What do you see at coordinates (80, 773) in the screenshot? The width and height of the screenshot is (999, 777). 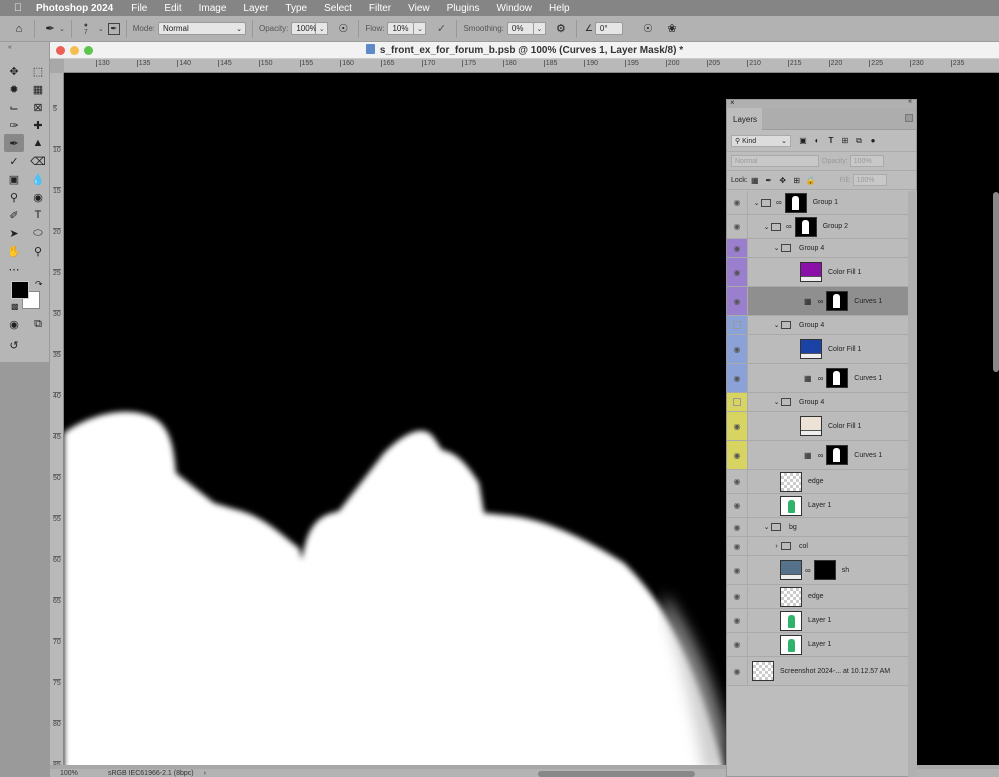 I see `zoom-level: 100%` at bounding box center [80, 773].